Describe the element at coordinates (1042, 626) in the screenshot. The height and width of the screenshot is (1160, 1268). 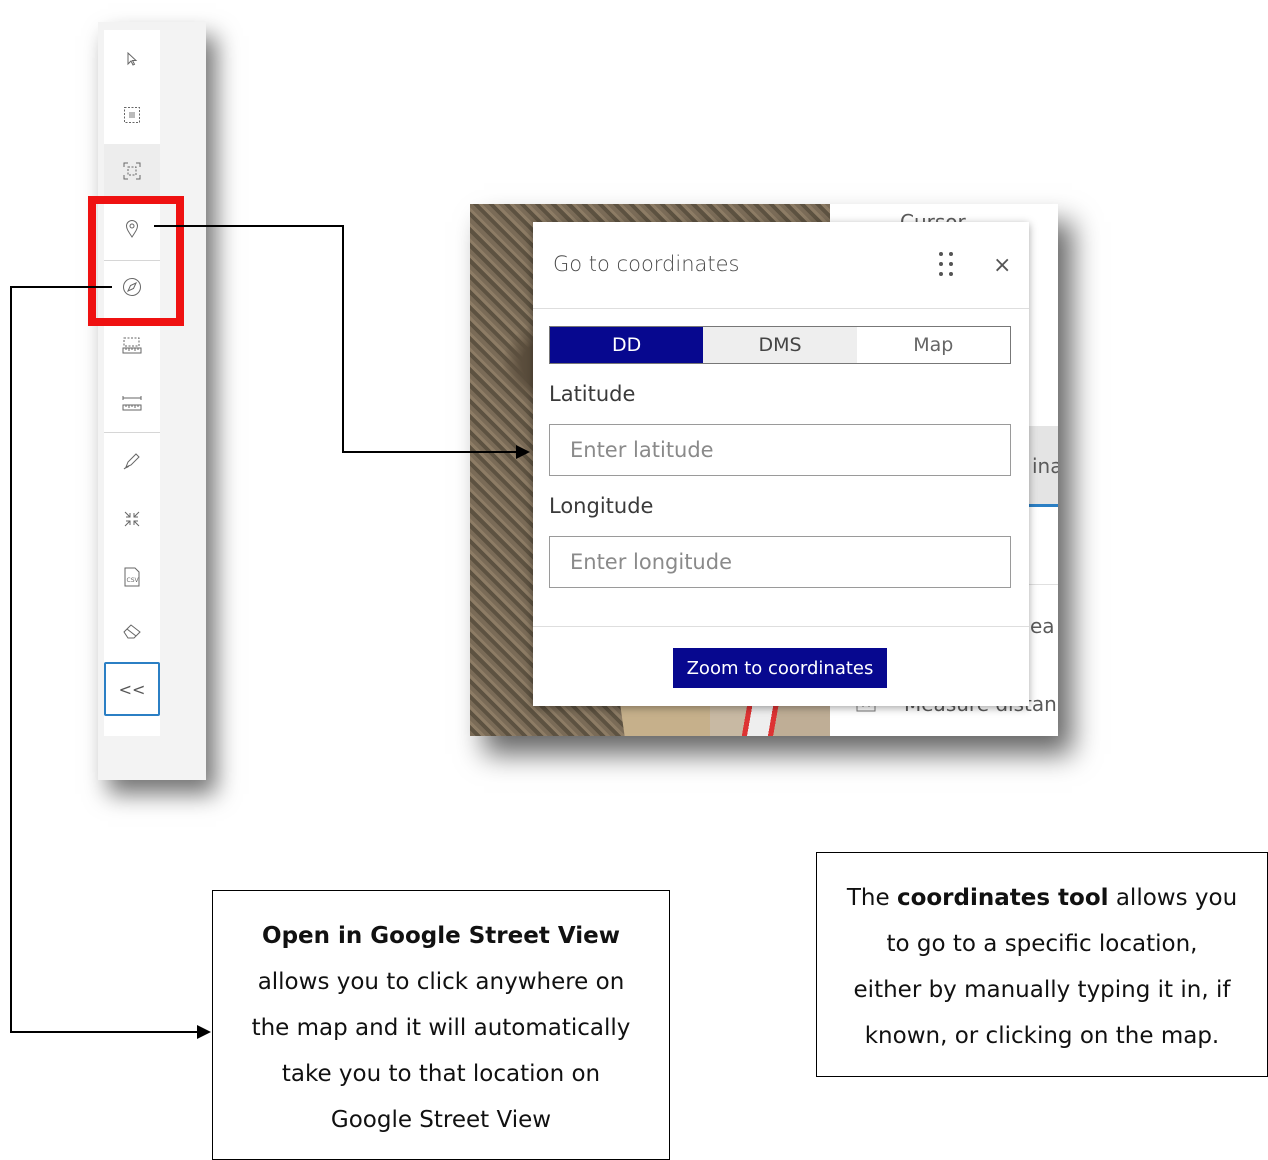
I see `measure-area-list-text: ea` at that location.